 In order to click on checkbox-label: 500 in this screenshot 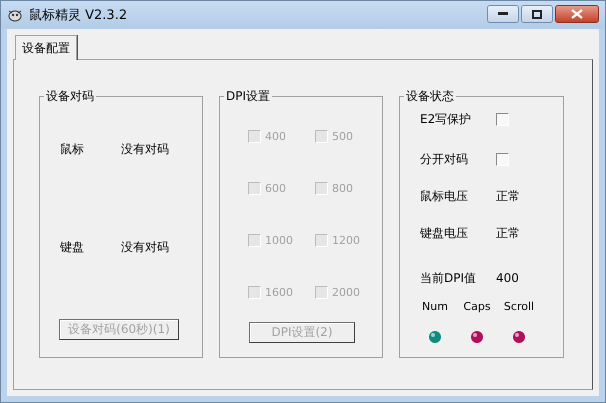, I will do `click(342, 136)`.